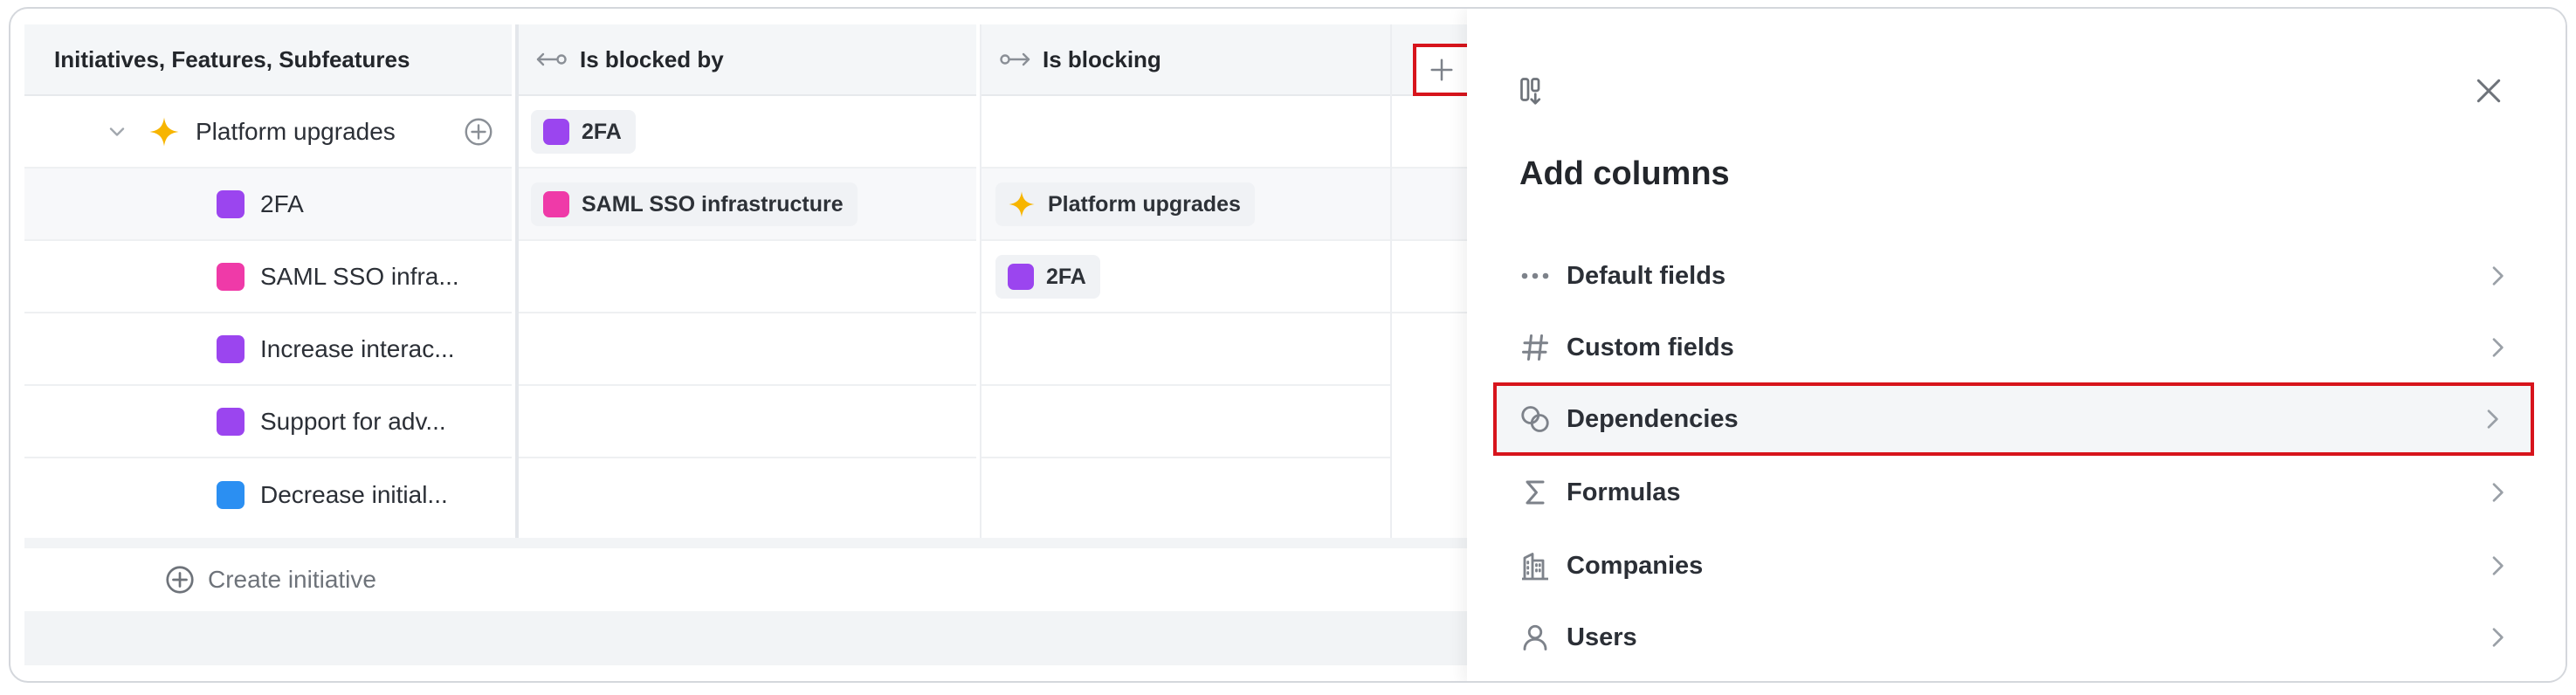  I want to click on table-row: SAML SSO infrastructure, so click(747, 205).